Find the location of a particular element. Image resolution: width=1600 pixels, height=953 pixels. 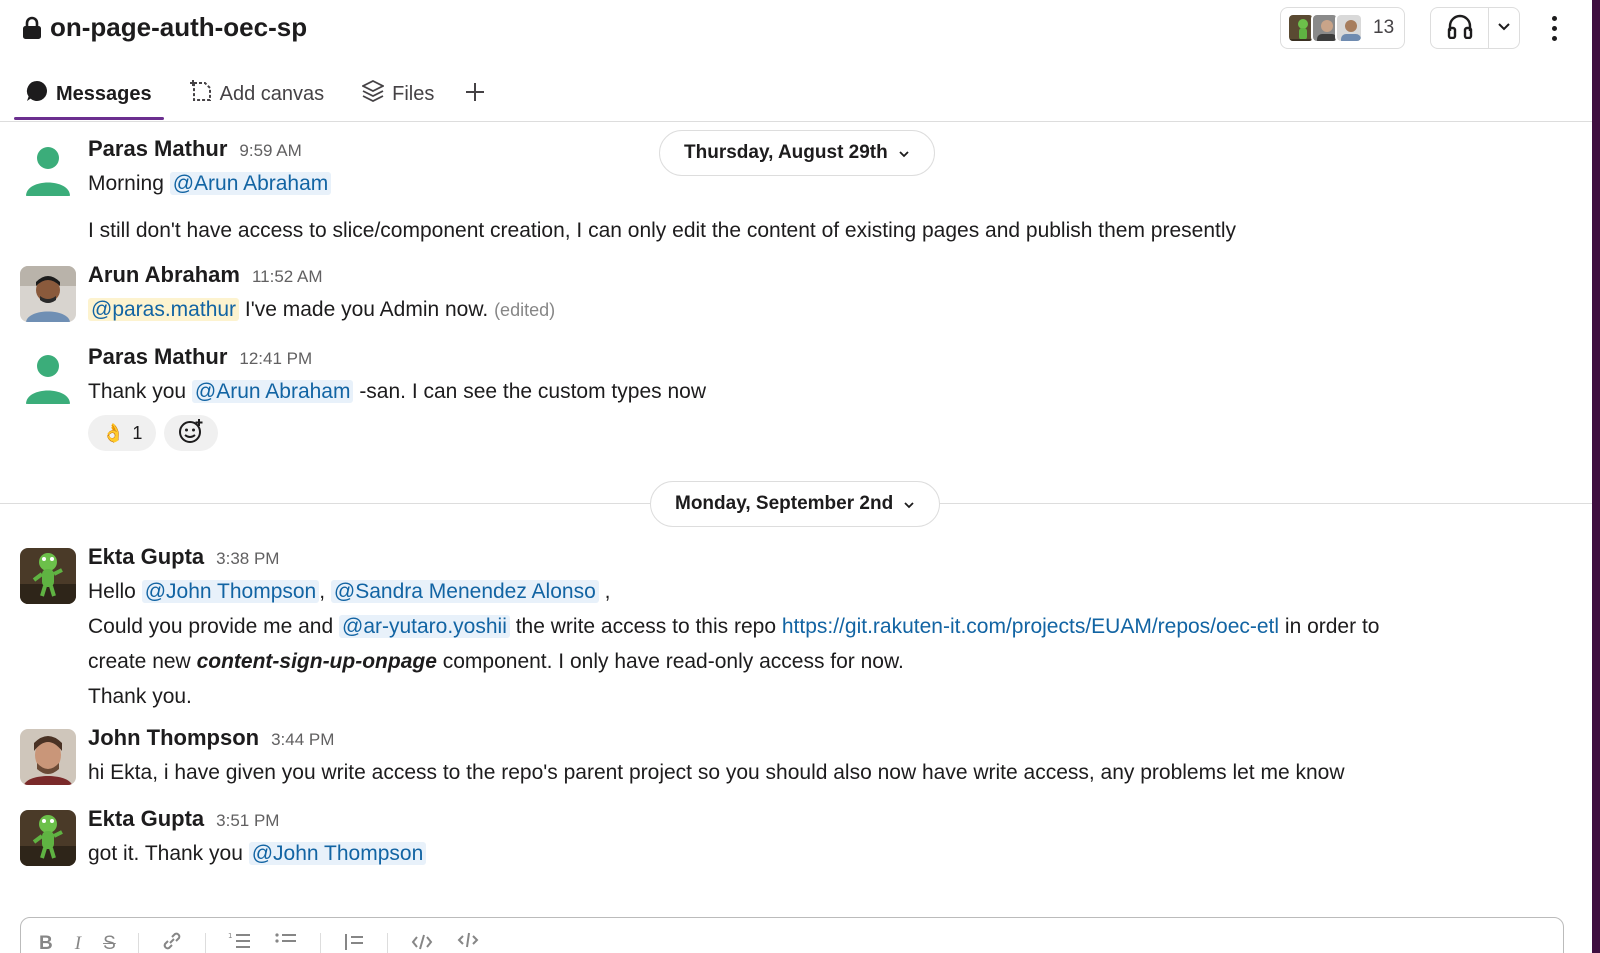

tab-messages: Messages is located at coordinates (89, 95).